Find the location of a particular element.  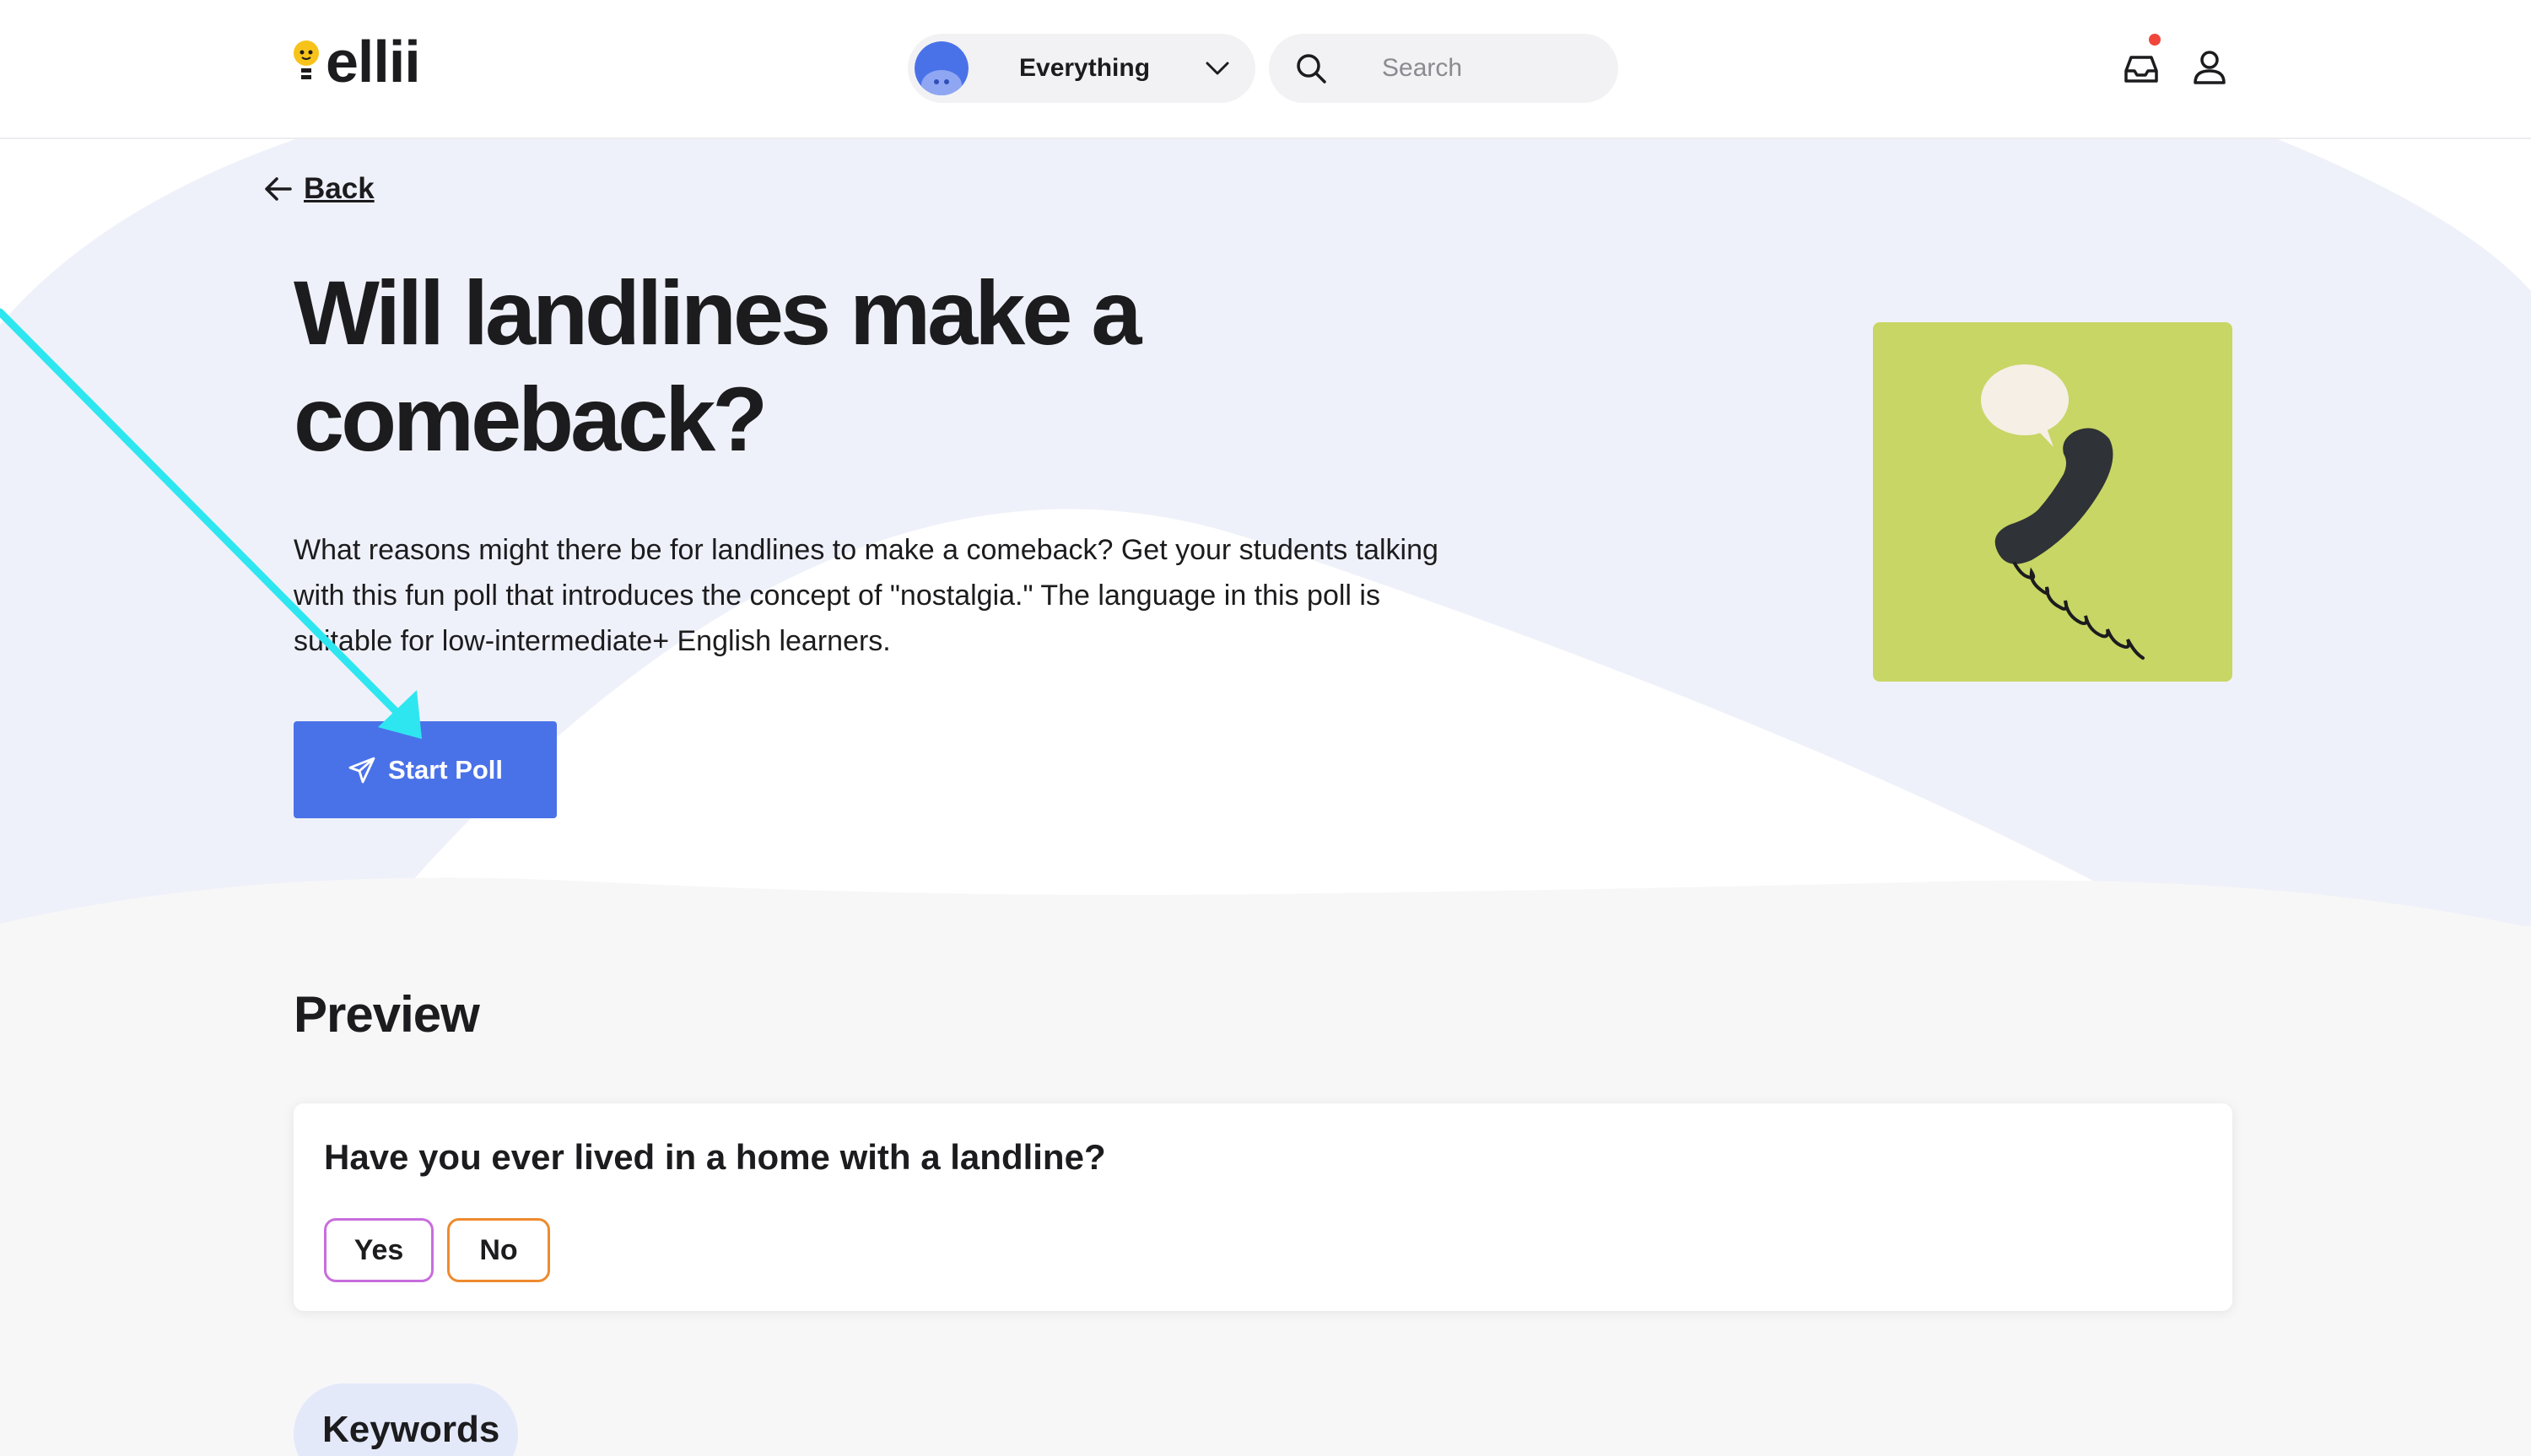

option-yes-button: Yes is located at coordinates (379, 1250).